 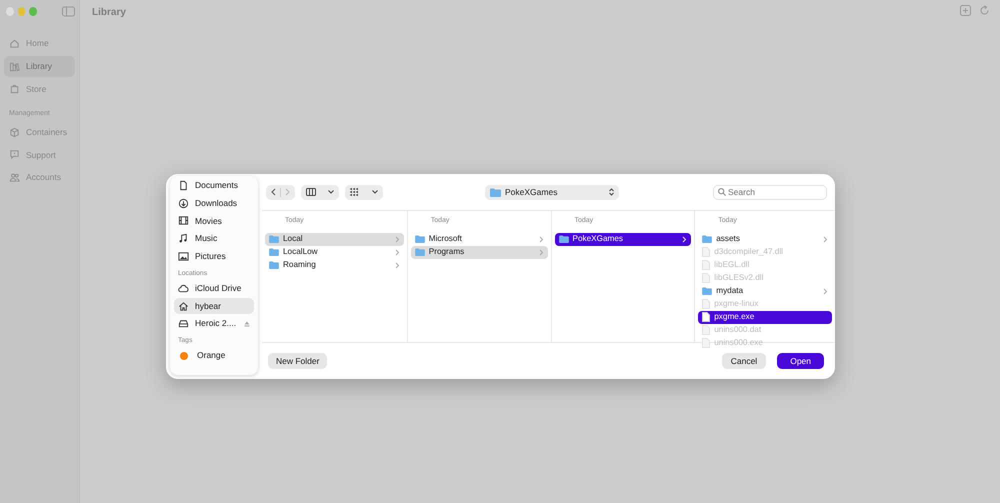 I want to click on cube-icon, so click(x=14, y=132).